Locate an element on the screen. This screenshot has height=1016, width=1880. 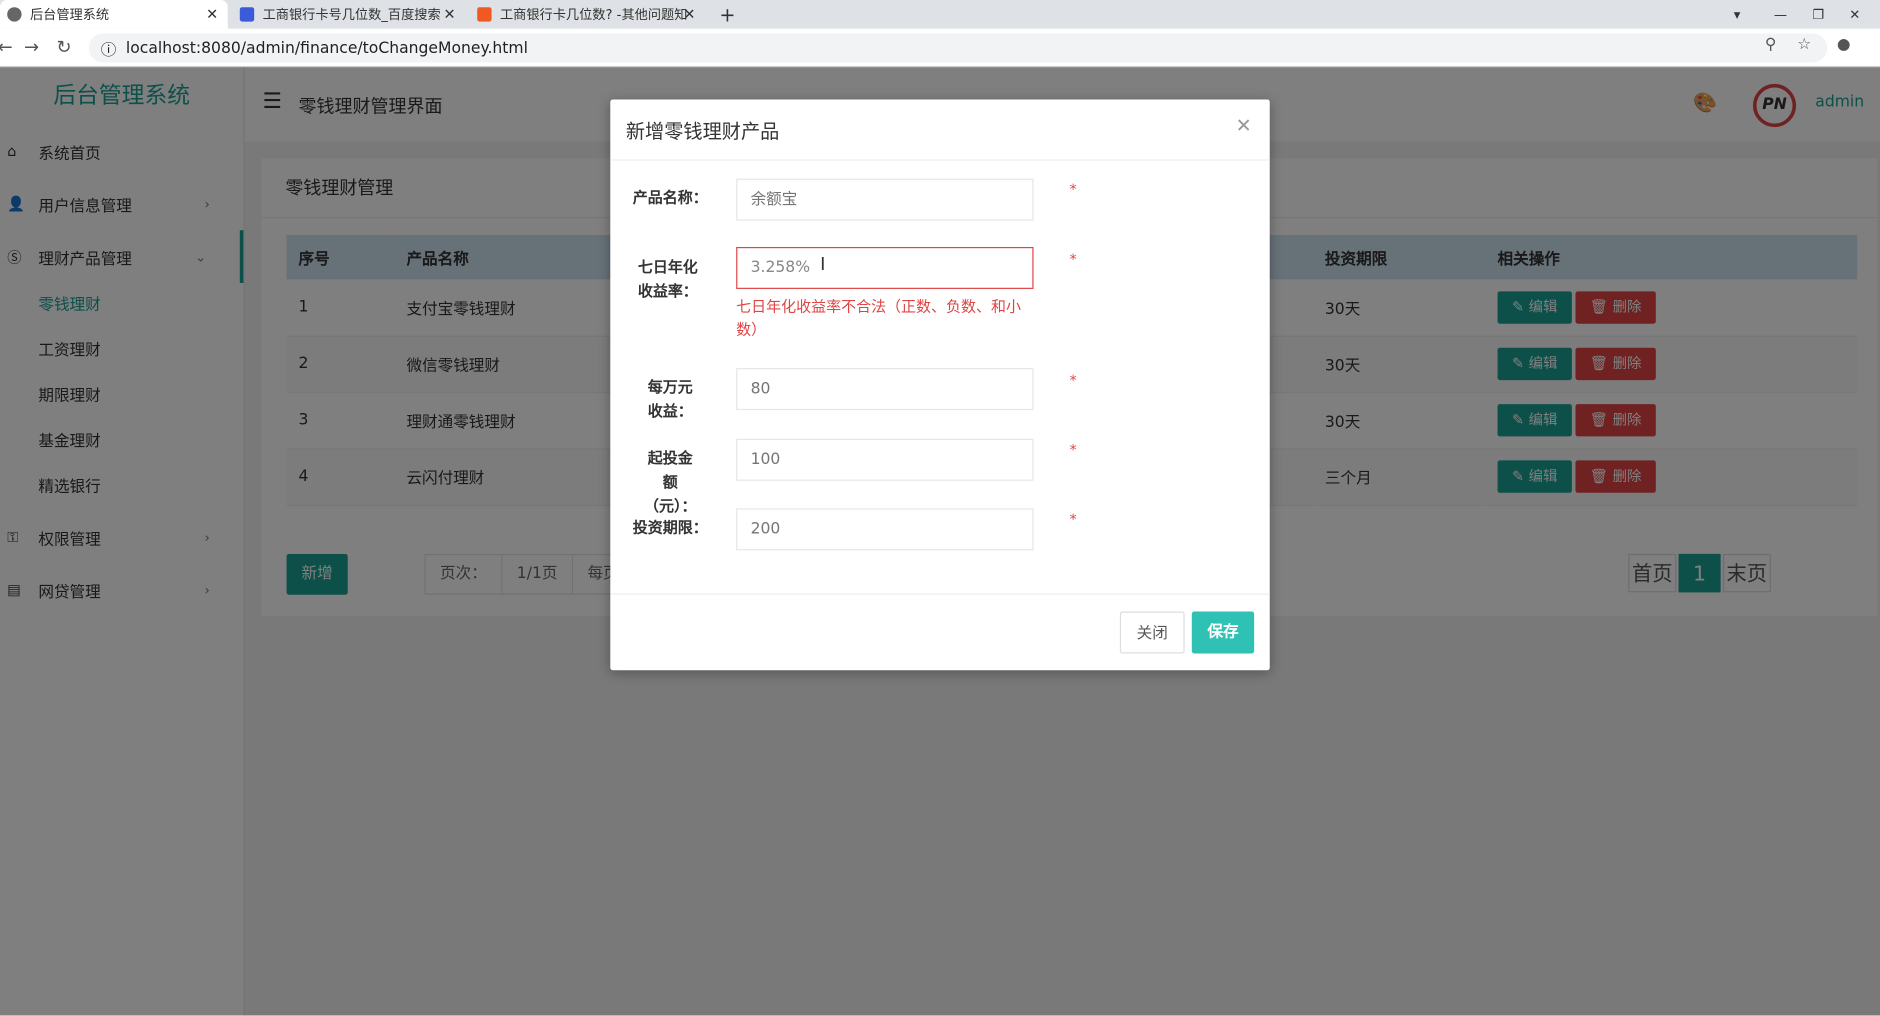
field-label: 投资期限： is located at coordinates (670, 526).